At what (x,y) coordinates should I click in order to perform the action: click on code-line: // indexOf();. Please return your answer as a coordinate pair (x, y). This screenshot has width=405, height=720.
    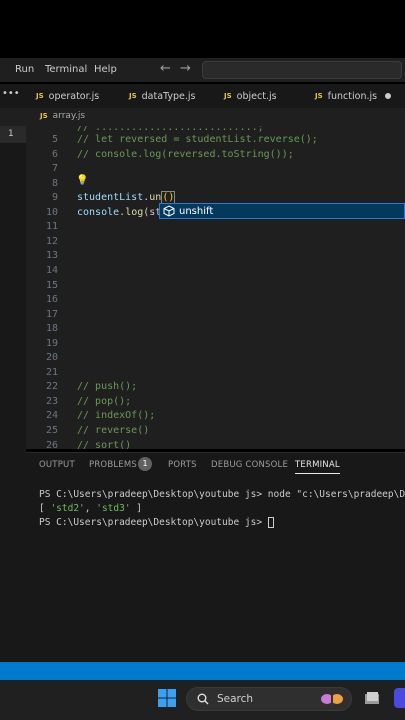
    Looking at the image, I should click on (116, 416).